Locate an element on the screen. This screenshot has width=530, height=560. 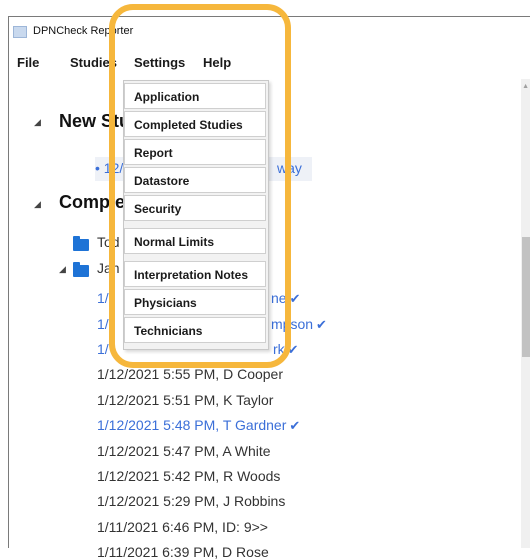
menu-file: File is located at coordinates (28, 62).